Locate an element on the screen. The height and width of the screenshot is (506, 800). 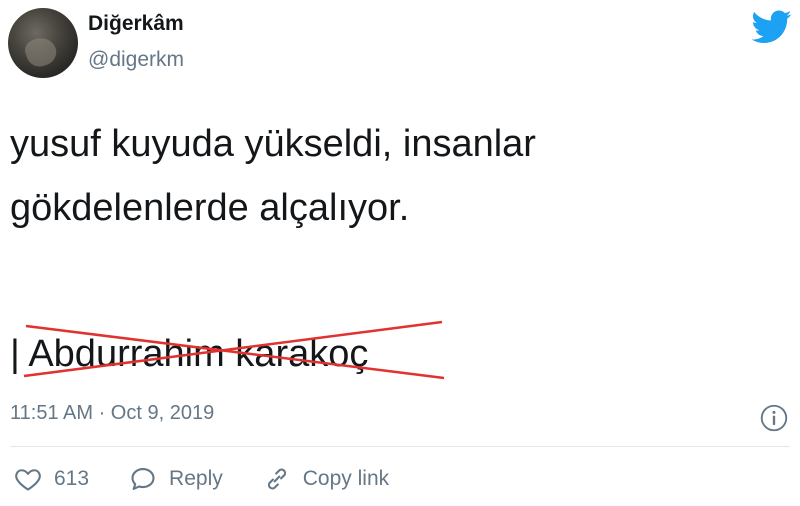
like-button: 613 is located at coordinates (51, 479).